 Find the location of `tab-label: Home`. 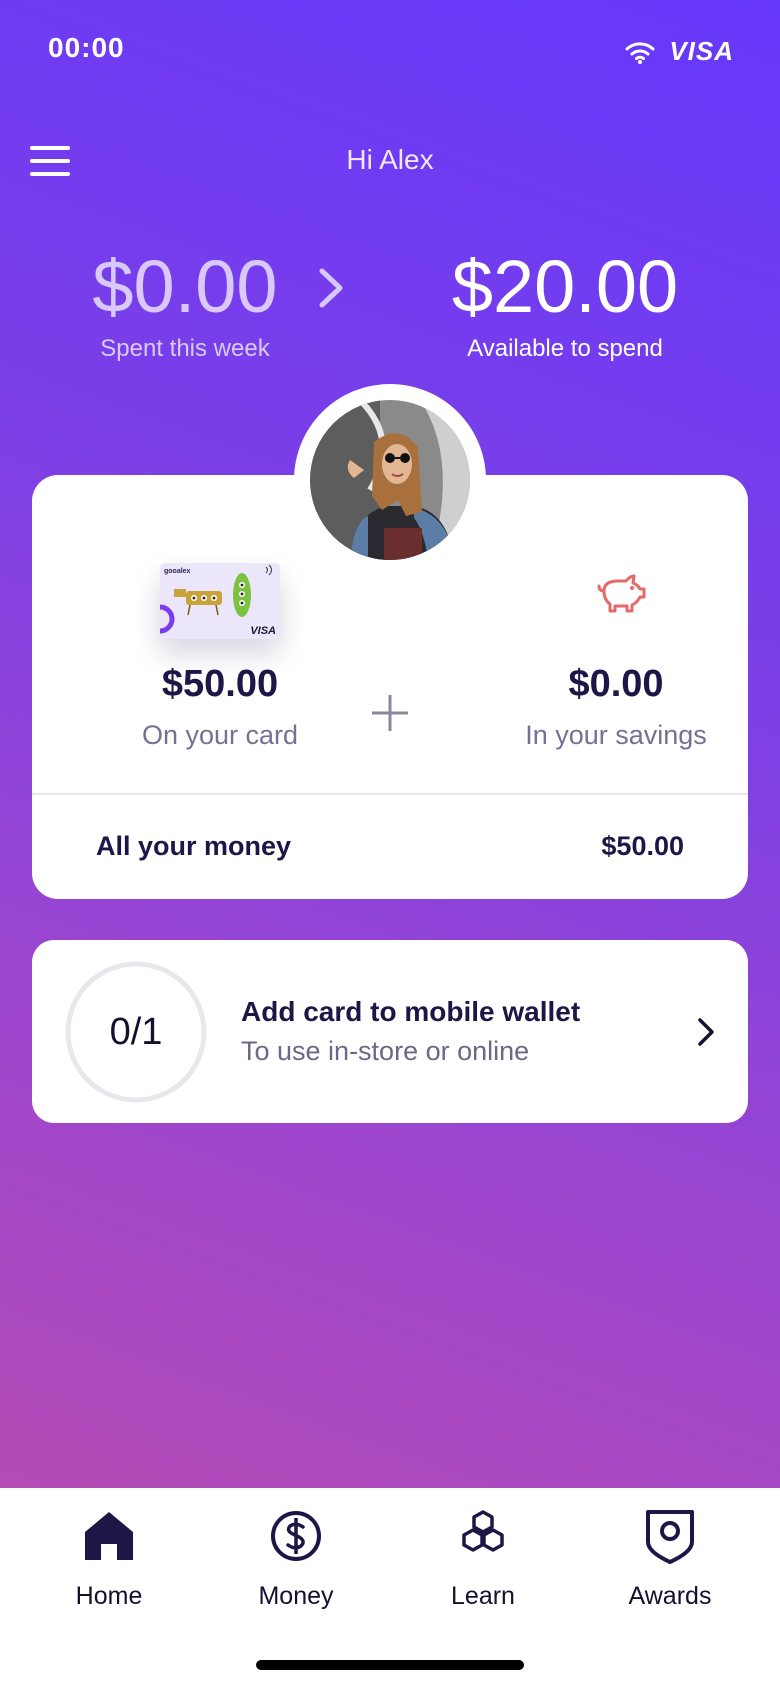

tab-label: Home is located at coordinates (109, 1596).